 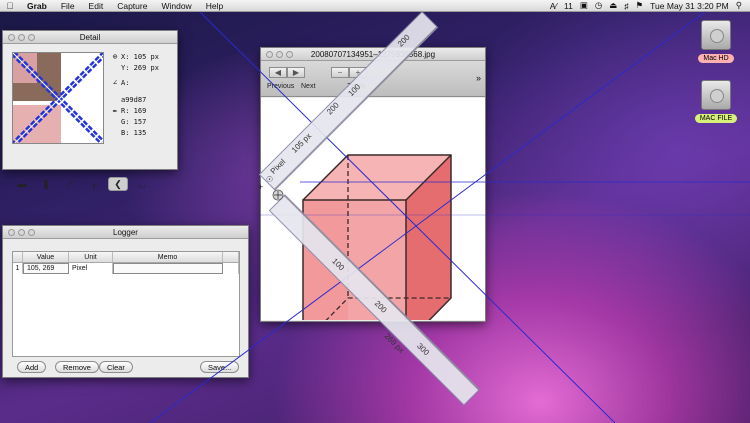 What do you see at coordinates (68, 6) in the screenshot?
I see `menu-file: File` at bounding box center [68, 6].